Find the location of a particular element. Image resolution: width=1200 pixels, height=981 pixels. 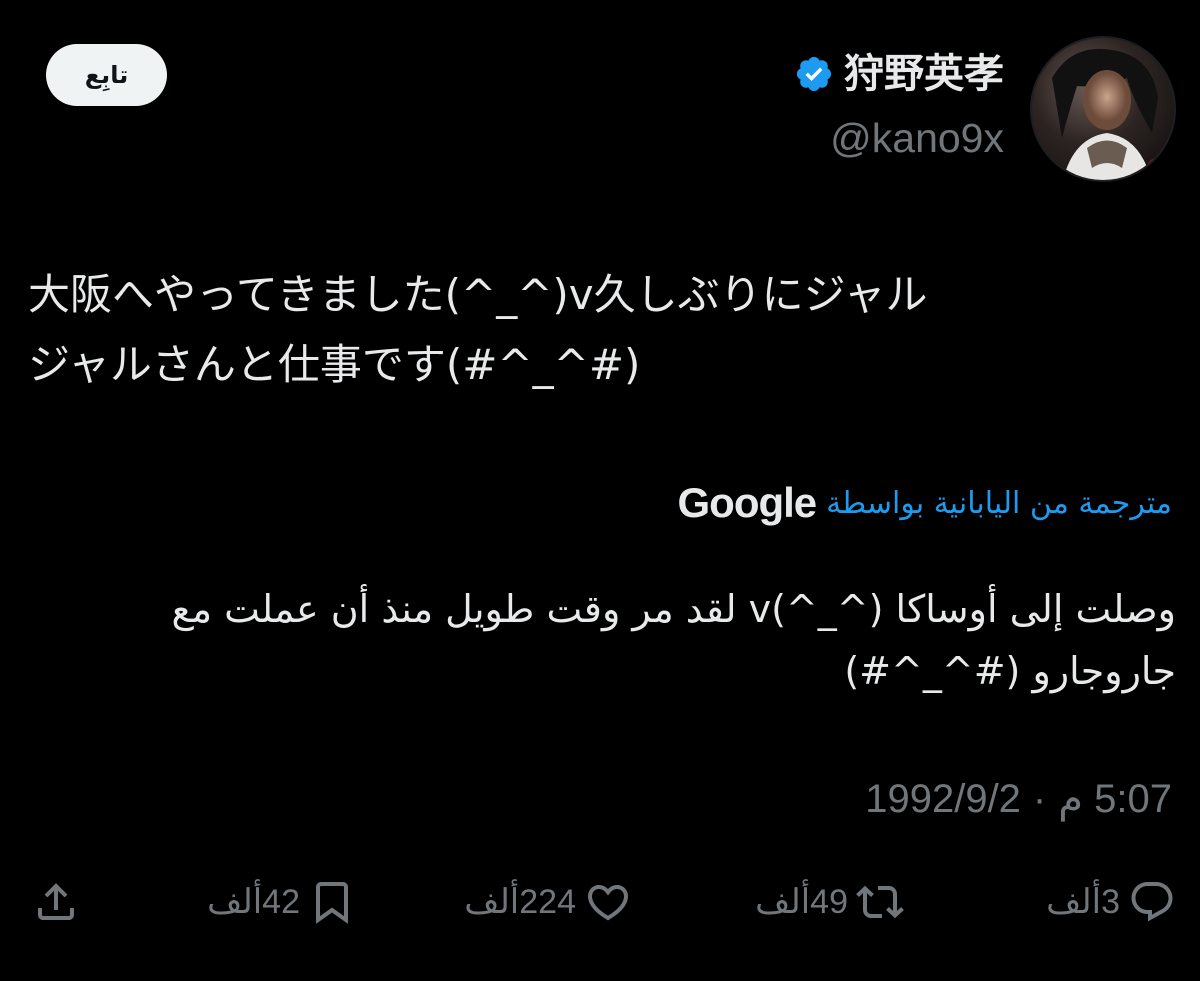

bookmark-count: 42ألف is located at coordinates (253, 902).